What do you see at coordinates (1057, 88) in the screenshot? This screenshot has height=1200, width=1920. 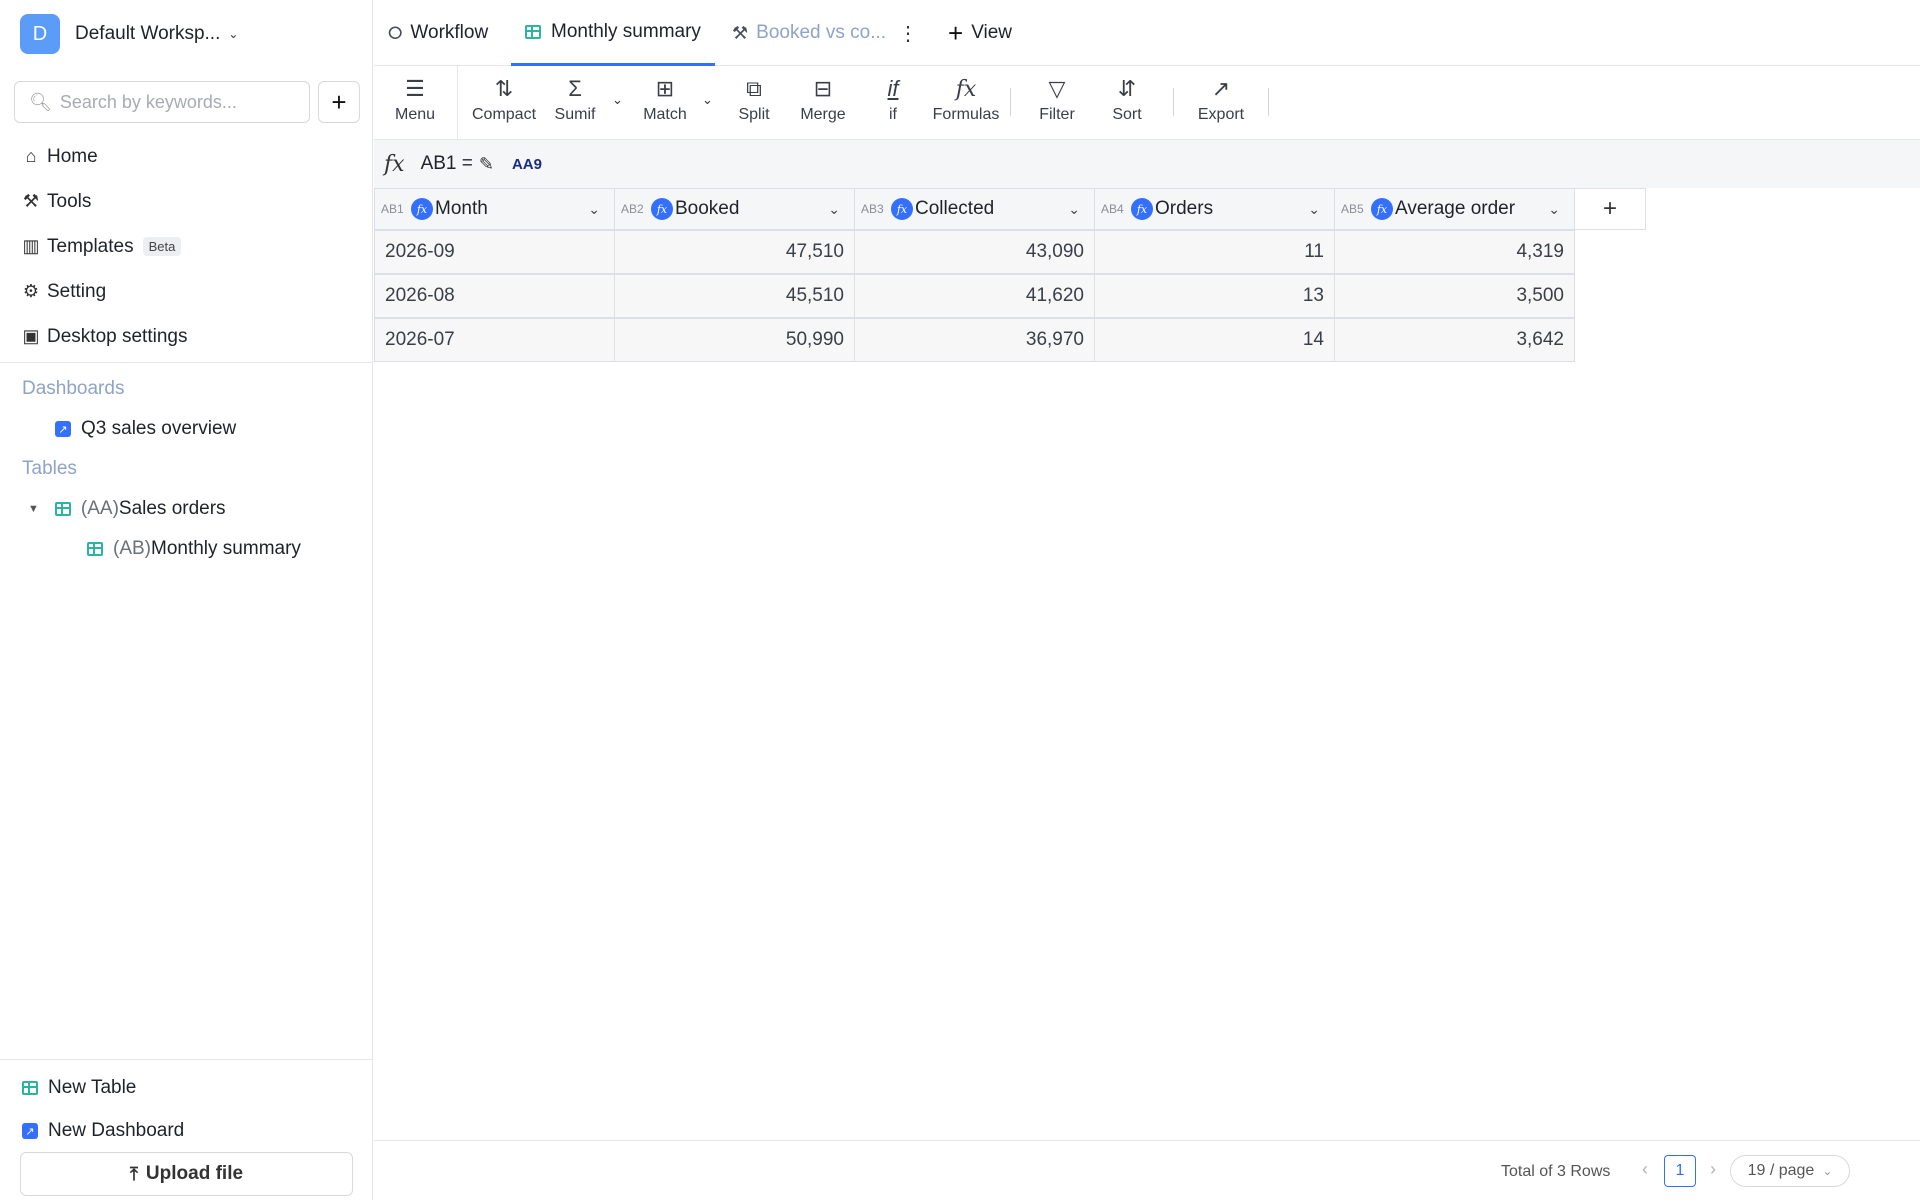 I see `filter-icon: ▽` at bounding box center [1057, 88].